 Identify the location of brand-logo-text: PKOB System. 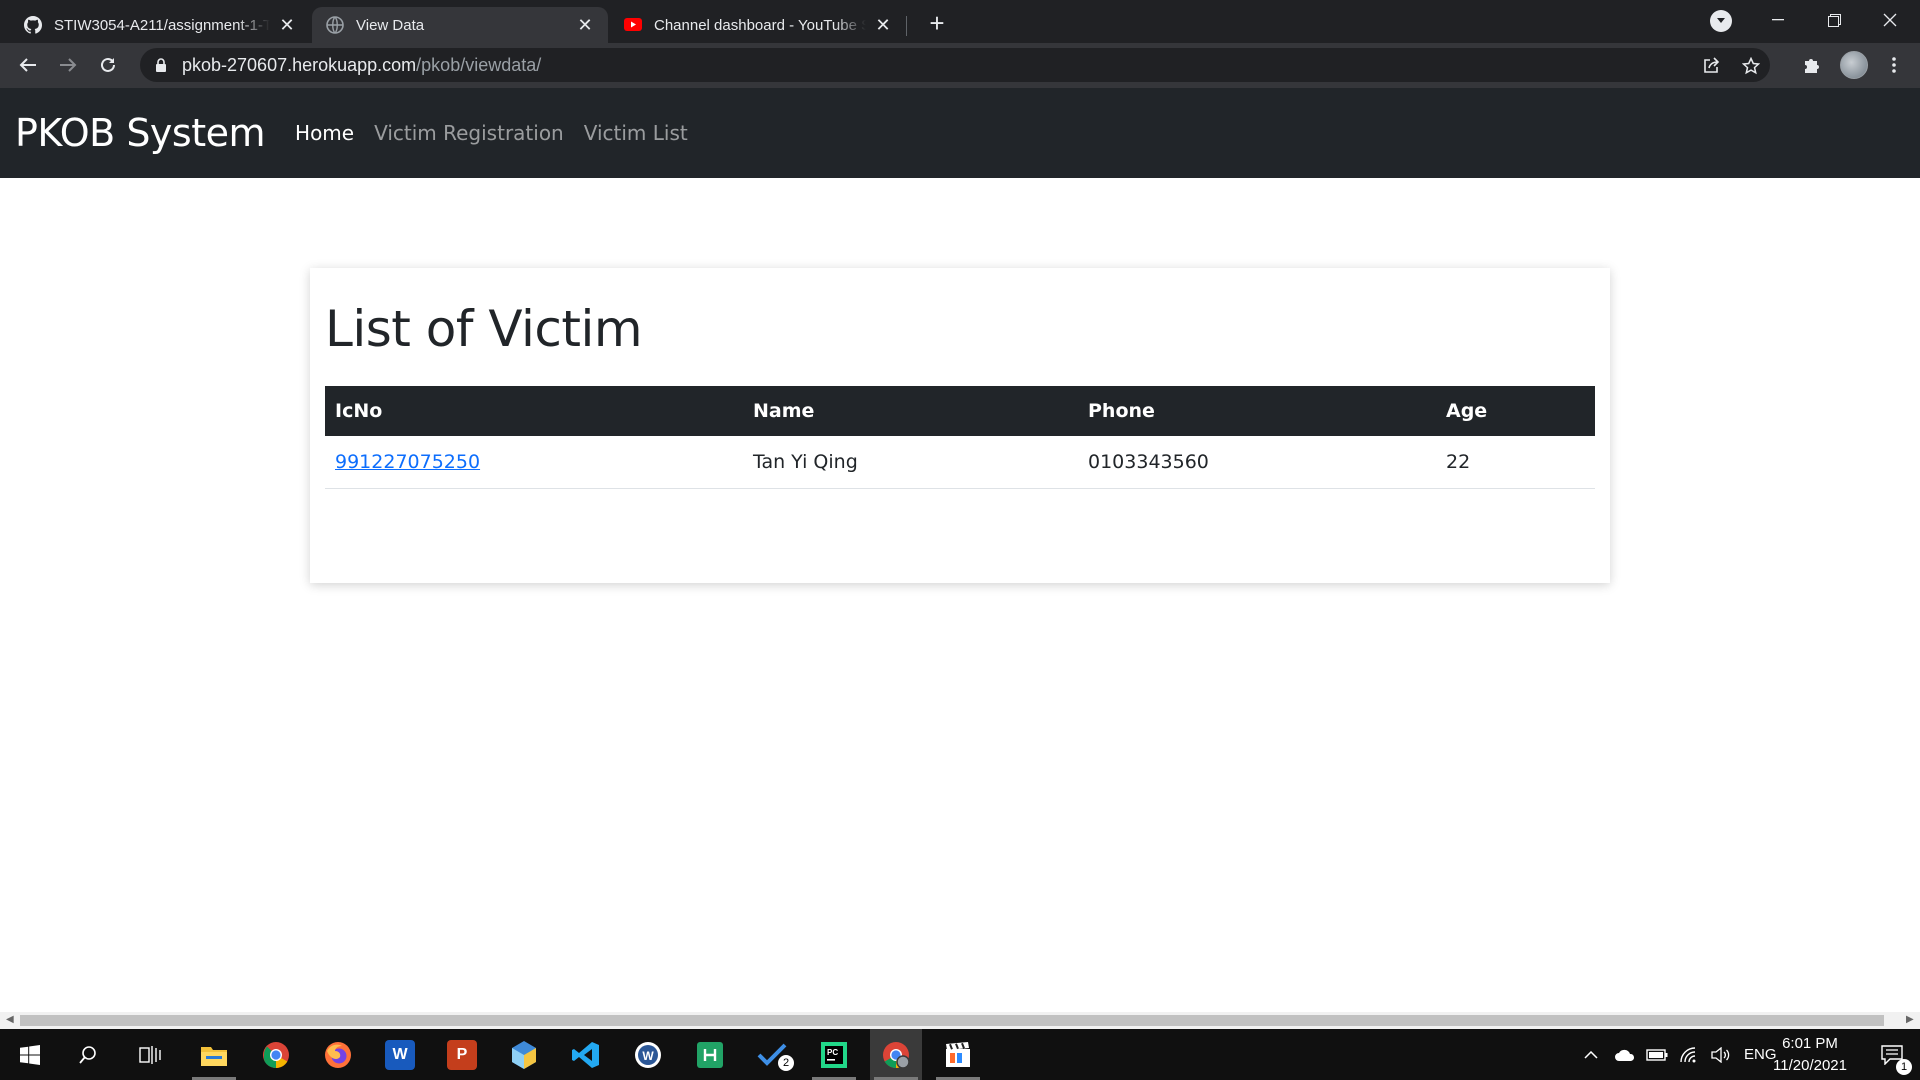
(140, 133).